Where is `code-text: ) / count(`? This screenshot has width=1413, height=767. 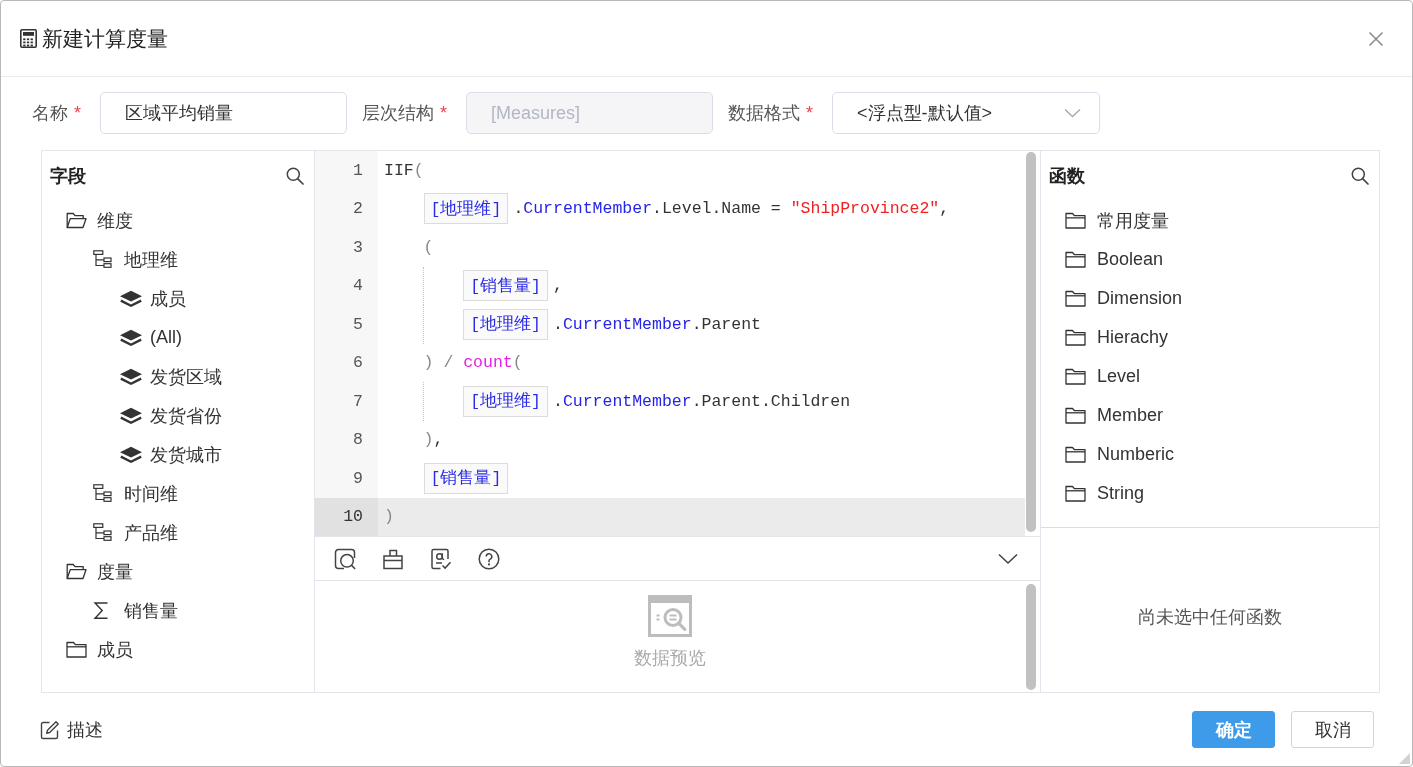
code-text: ) / count( is located at coordinates (473, 363).